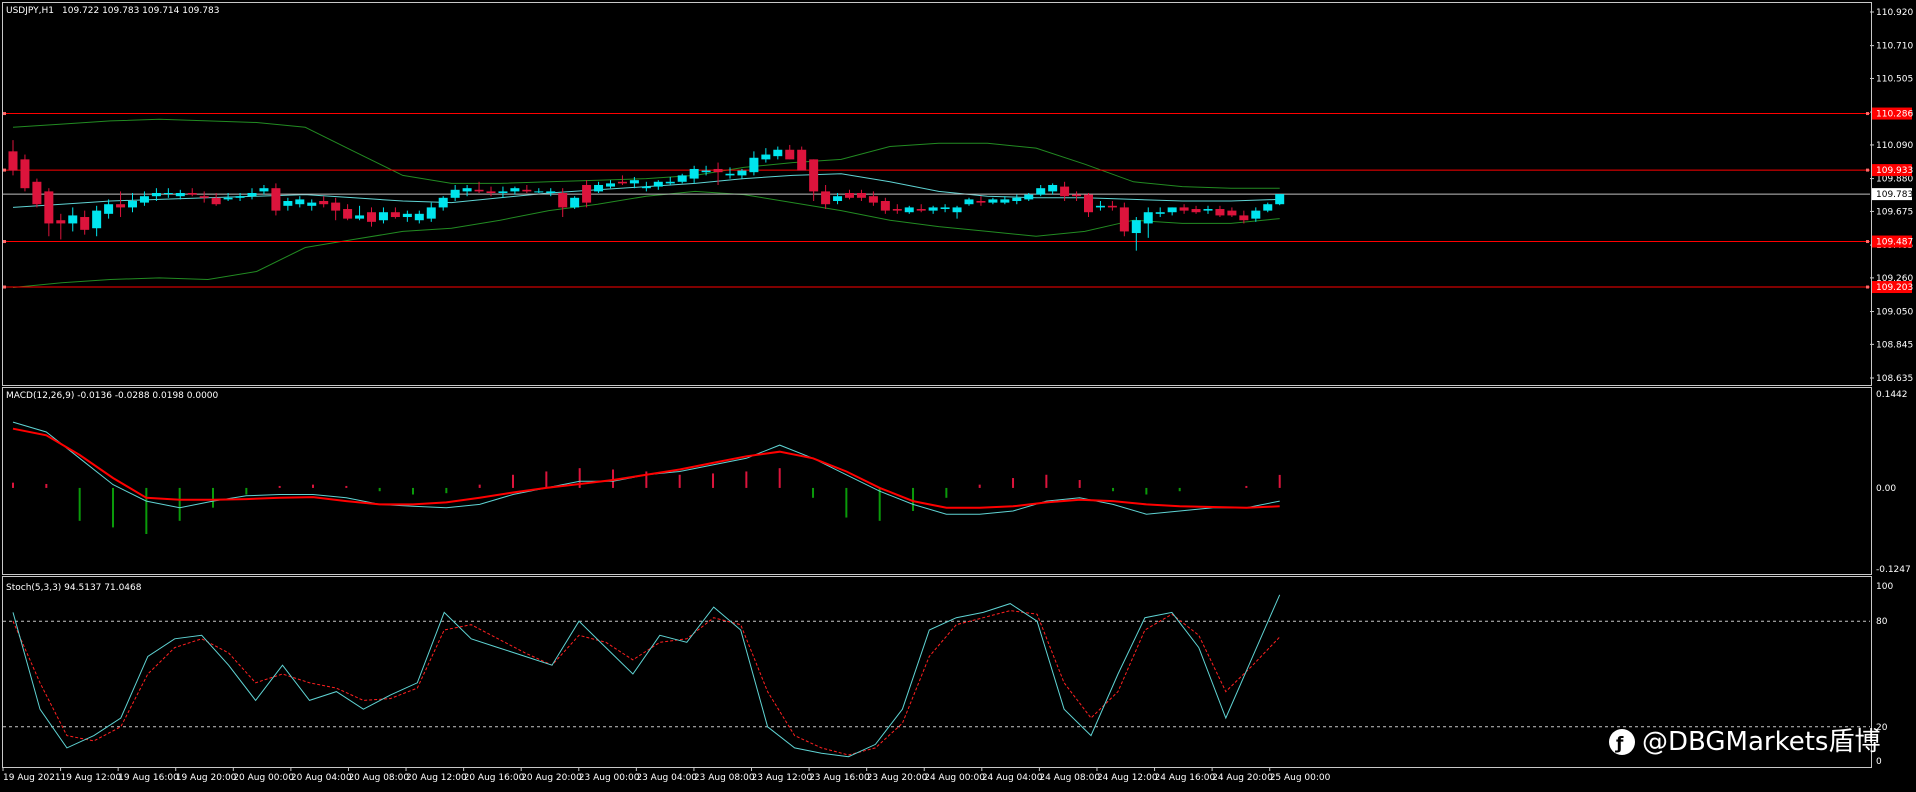  What do you see at coordinates (609, 778) in the screenshot?
I see `time-tick-label: 23 Aug 00:00` at bounding box center [609, 778].